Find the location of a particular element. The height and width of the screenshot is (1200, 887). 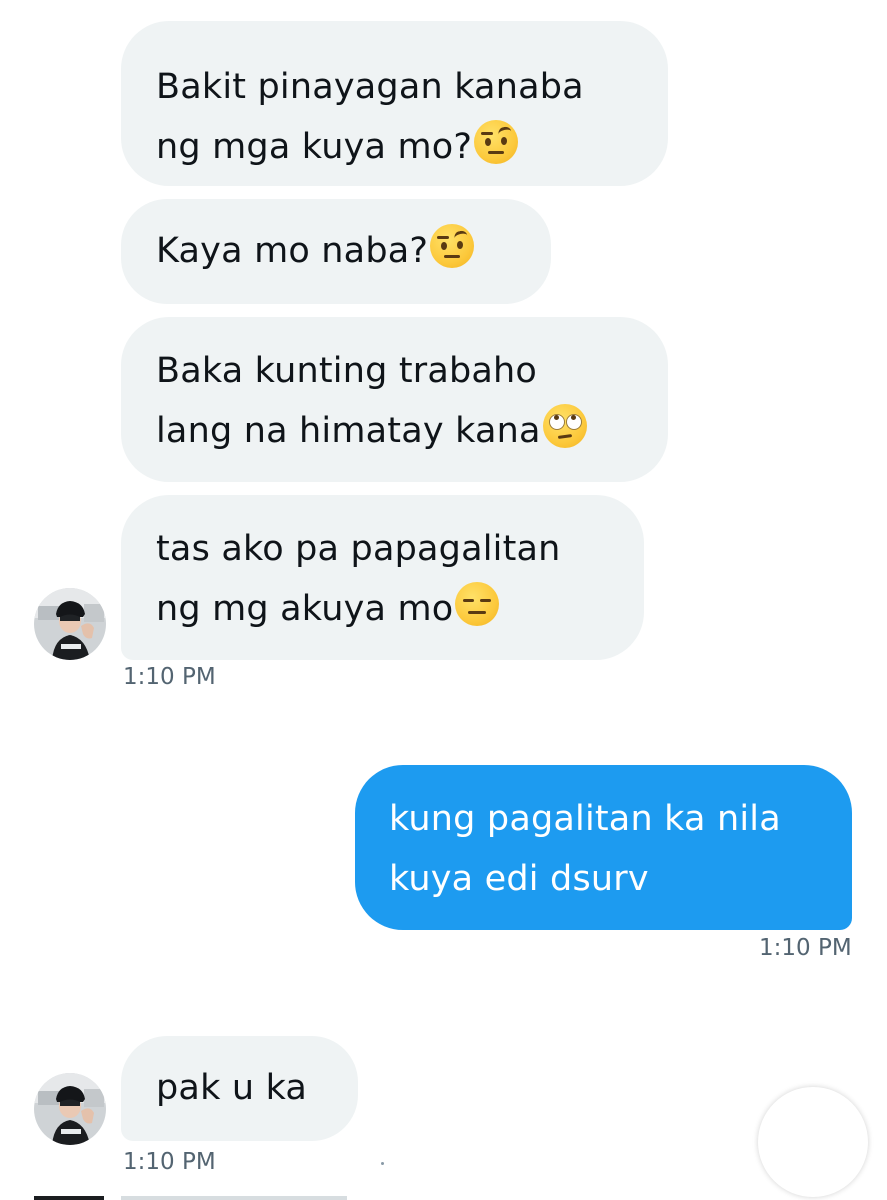

message-text-line: Bakit pinayagan kanaba is located at coordinates (370, 87).